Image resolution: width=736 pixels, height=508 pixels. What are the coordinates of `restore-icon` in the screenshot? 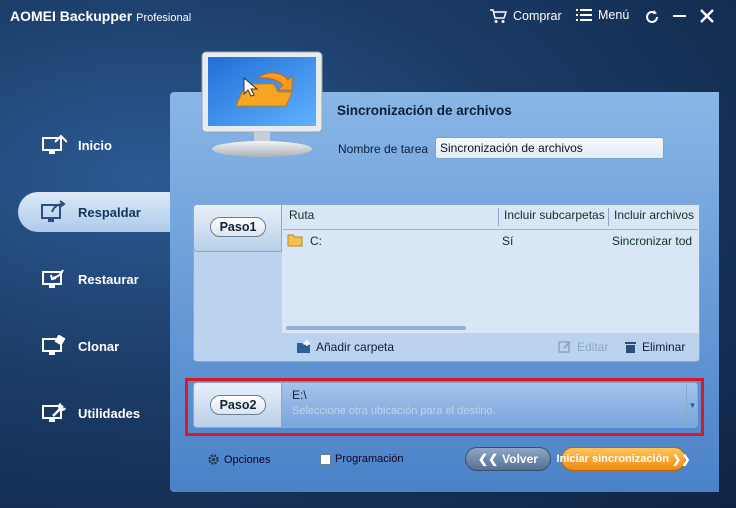 It's located at (54, 279).